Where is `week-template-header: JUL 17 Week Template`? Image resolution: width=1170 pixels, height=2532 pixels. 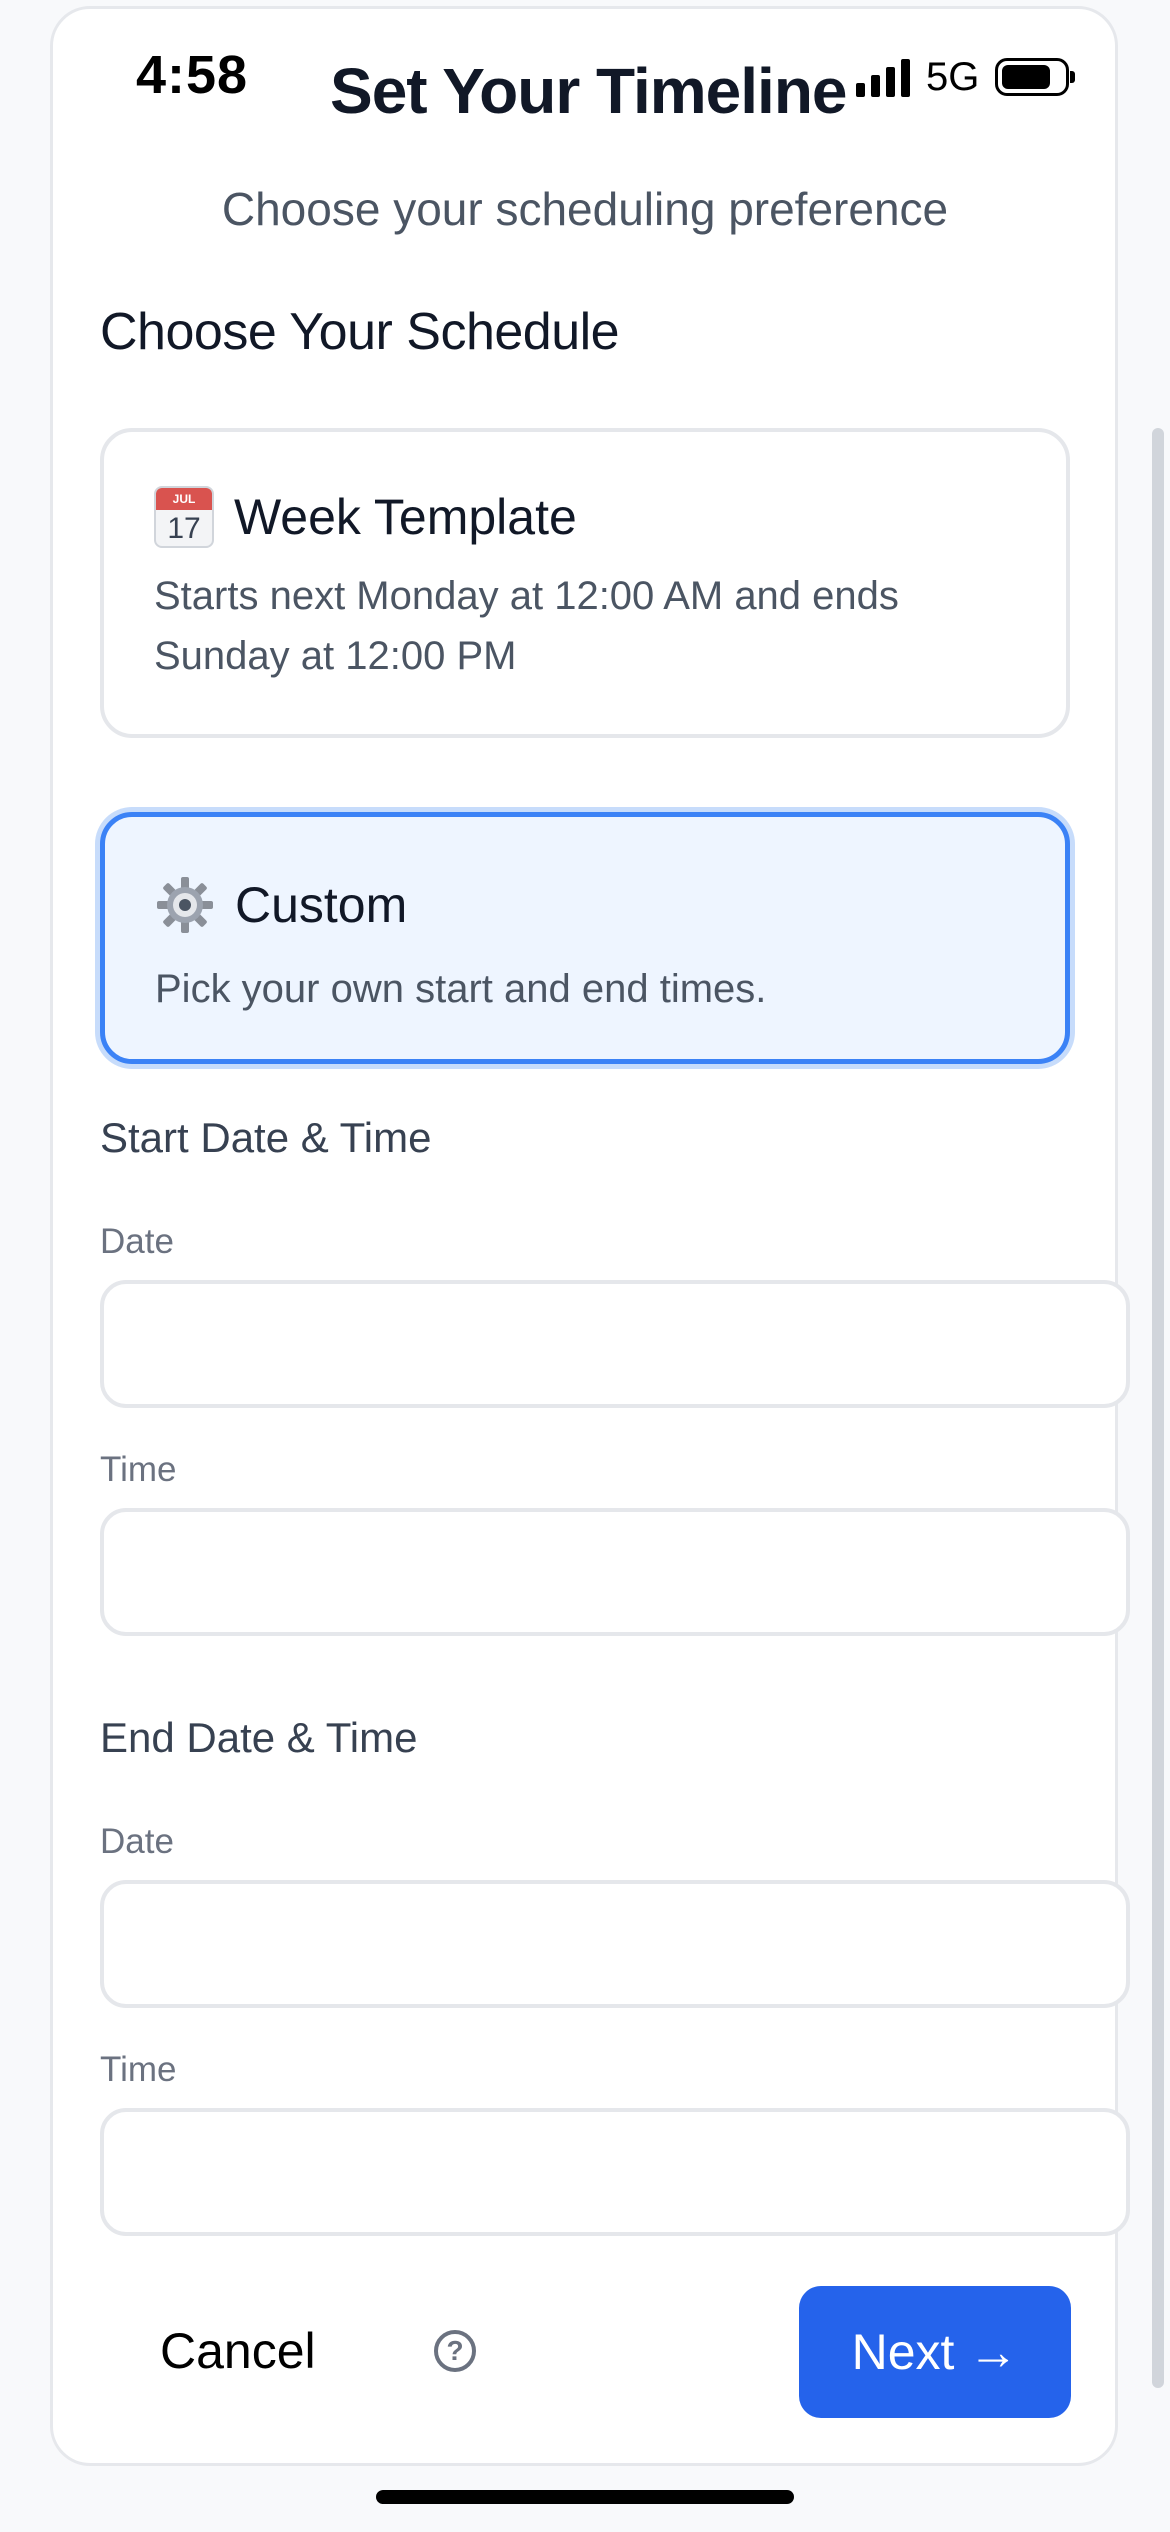
week-template-header: JUL 17 Week Template is located at coordinates (365, 517).